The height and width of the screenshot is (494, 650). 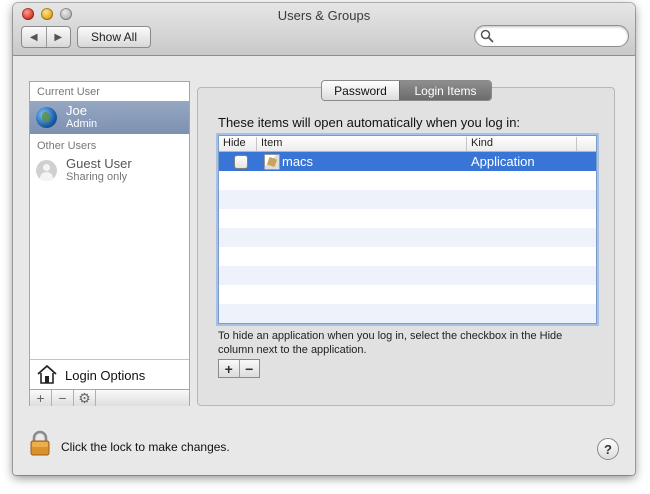 I want to click on item-name: macs, so click(x=298, y=161).